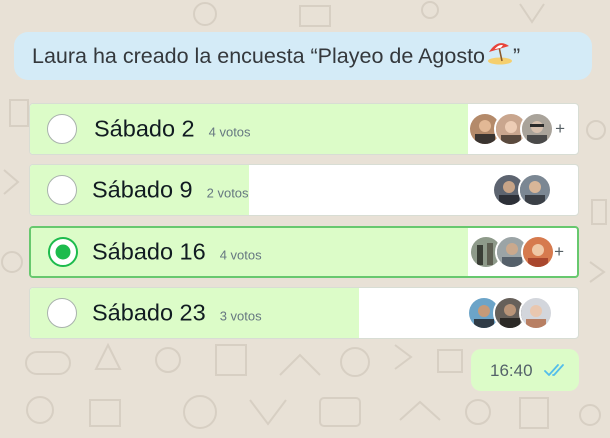 The height and width of the screenshot is (438, 610). I want to click on poll-option-sabado-2: Sábado 2 4 votos +, so click(304, 129).